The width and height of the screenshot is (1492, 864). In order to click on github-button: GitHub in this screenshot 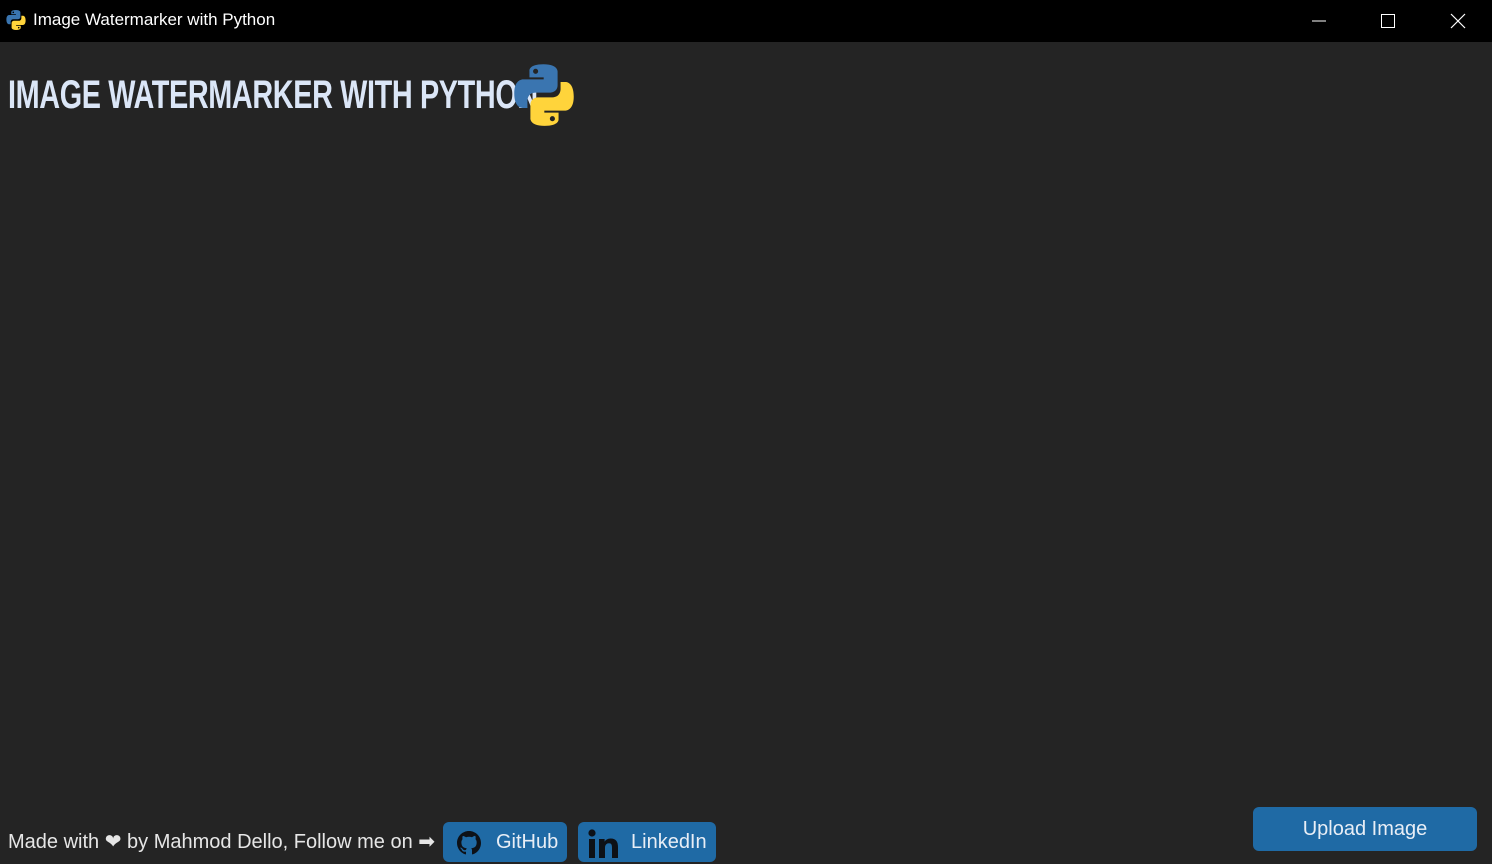, I will do `click(505, 842)`.